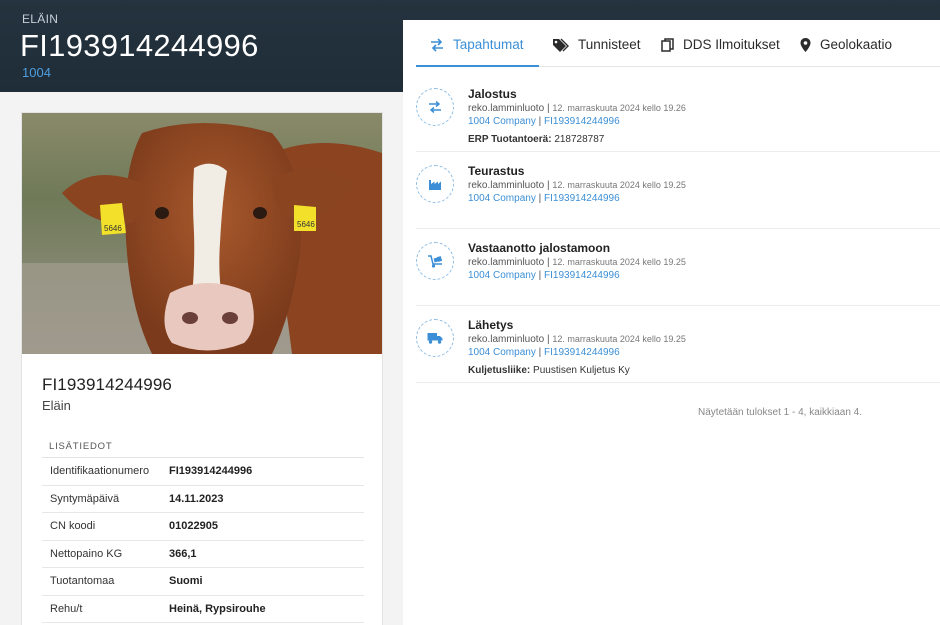  Describe the element at coordinates (496, 171) in the screenshot. I see `event-title: Teurastus` at that location.